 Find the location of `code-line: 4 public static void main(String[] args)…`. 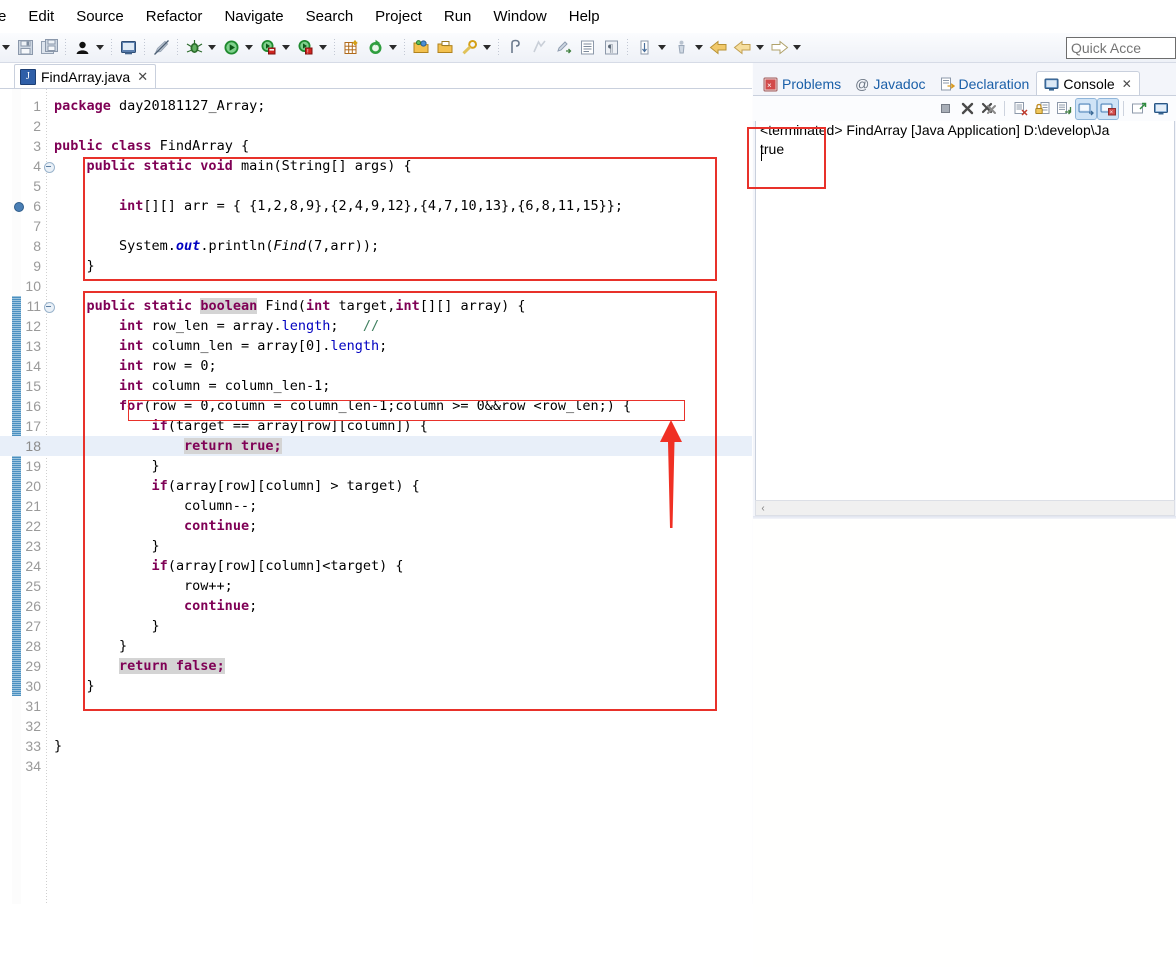

code-line: 4 public static void main(String[] args)… is located at coordinates (376, 166).